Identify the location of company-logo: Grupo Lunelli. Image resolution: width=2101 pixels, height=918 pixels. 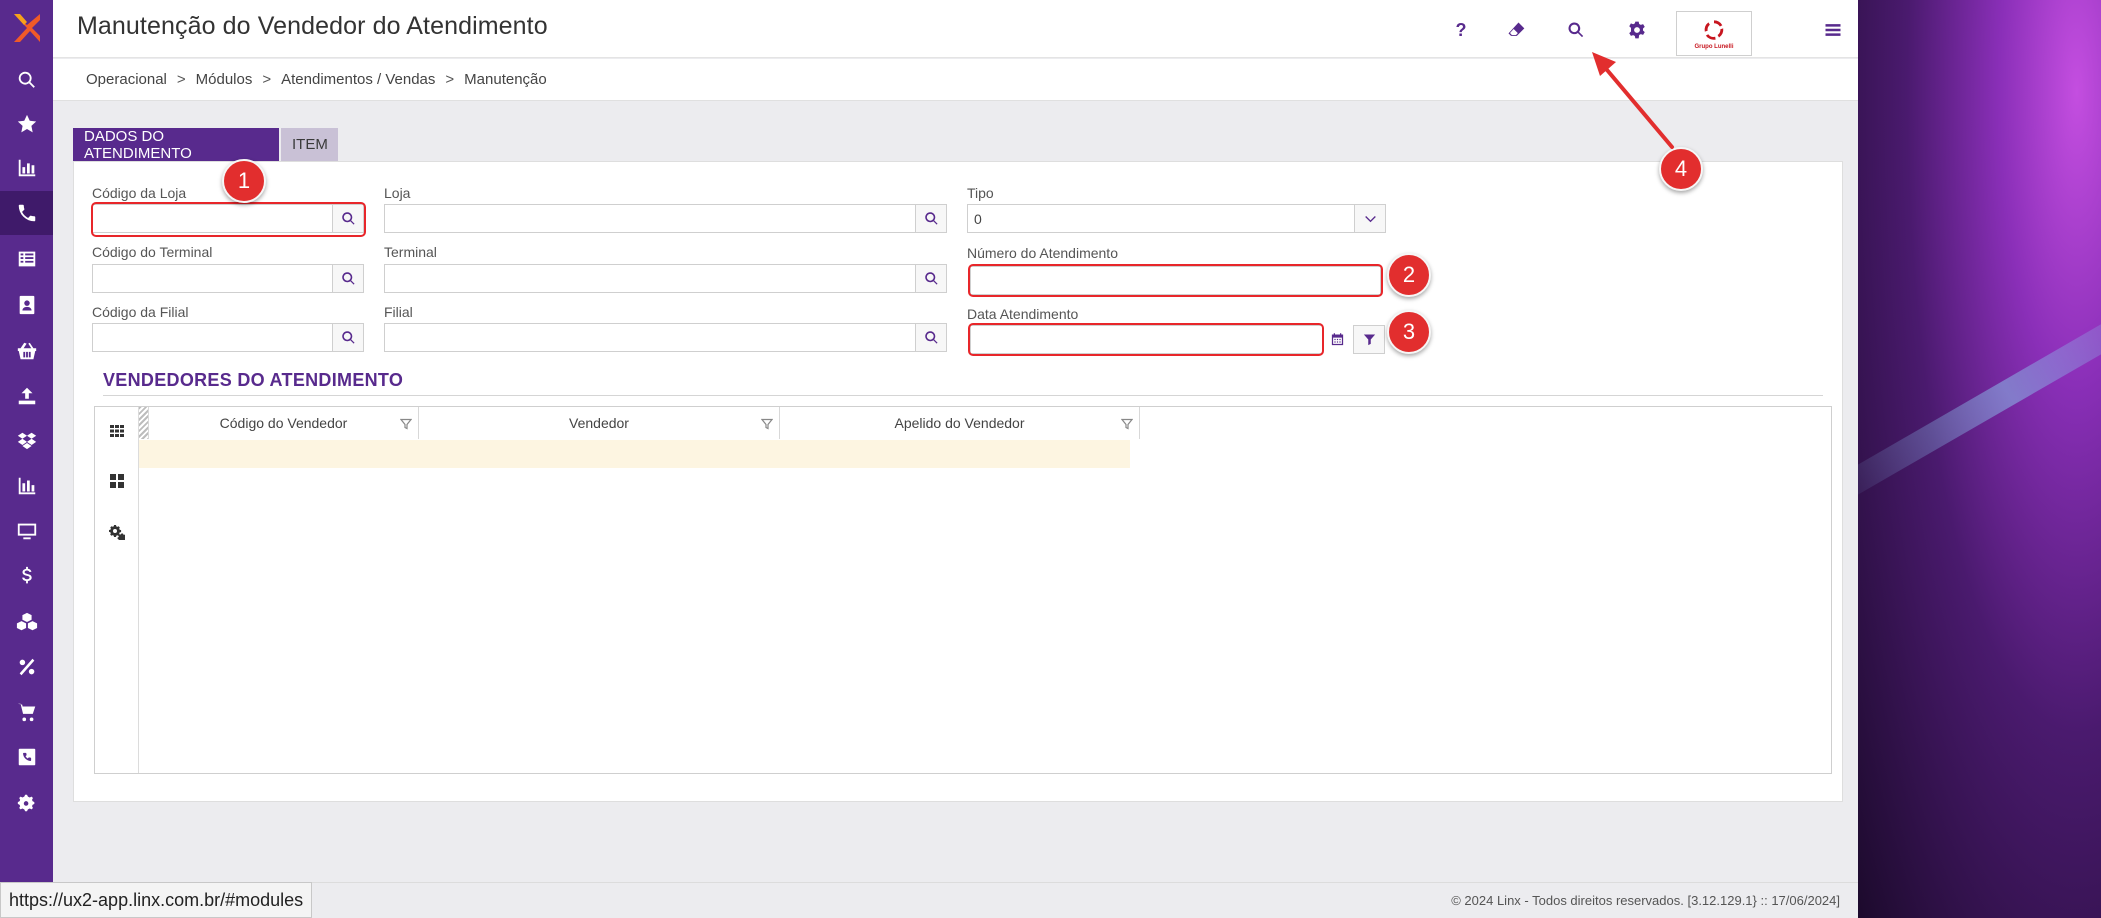
(1714, 33).